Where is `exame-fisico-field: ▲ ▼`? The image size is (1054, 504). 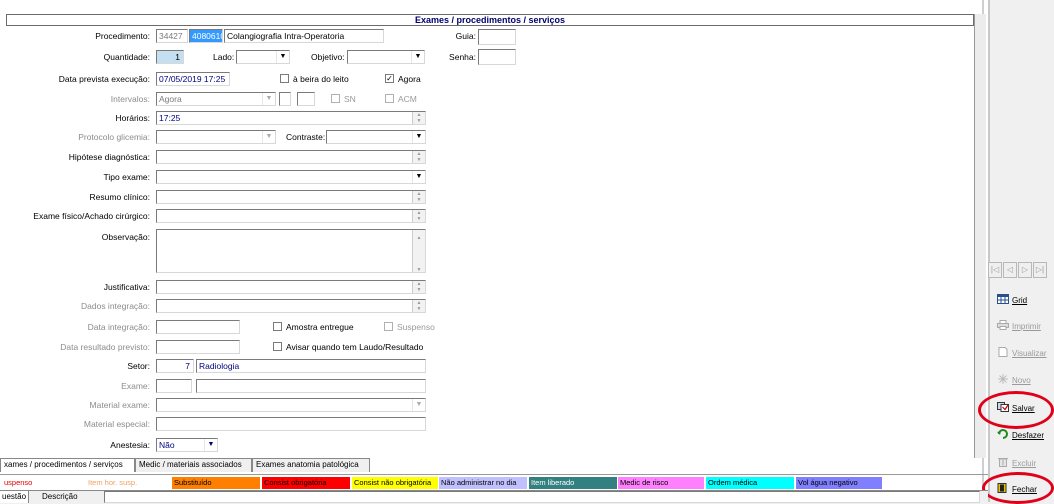 exame-fisico-field: ▲ ▼ is located at coordinates (291, 216).